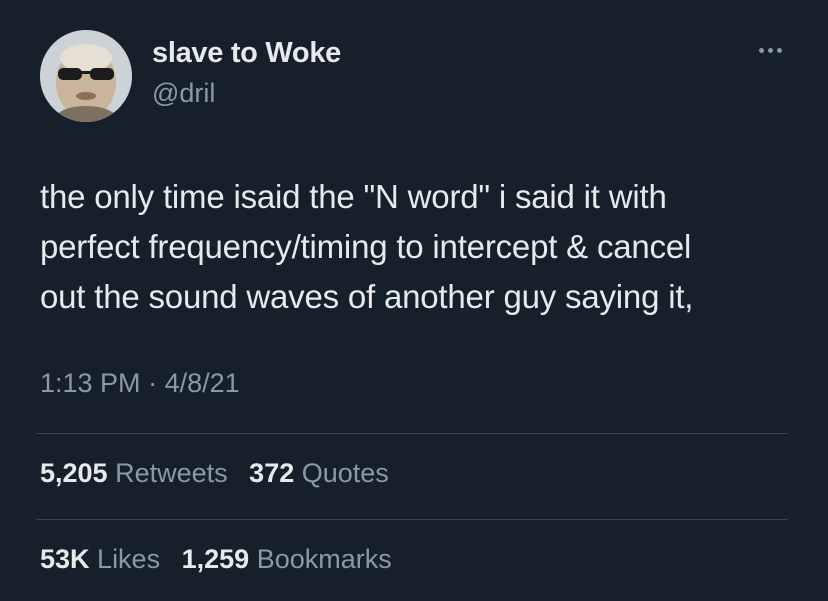 The image size is (828, 601). I want to click on retweets-stat: 5,205 Retweets, so click(134, 473).